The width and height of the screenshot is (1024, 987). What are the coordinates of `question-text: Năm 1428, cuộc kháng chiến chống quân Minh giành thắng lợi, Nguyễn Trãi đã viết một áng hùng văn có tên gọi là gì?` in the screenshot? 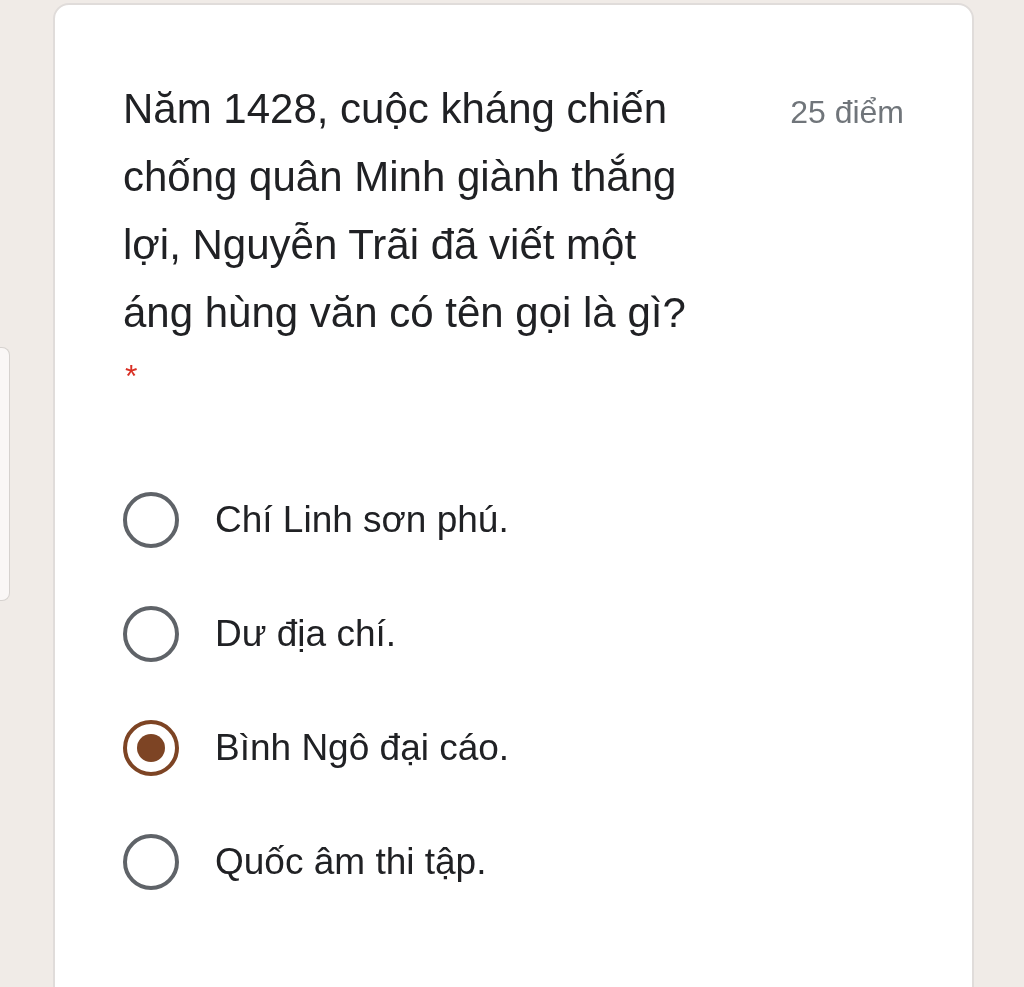 It's located at (405, 211).